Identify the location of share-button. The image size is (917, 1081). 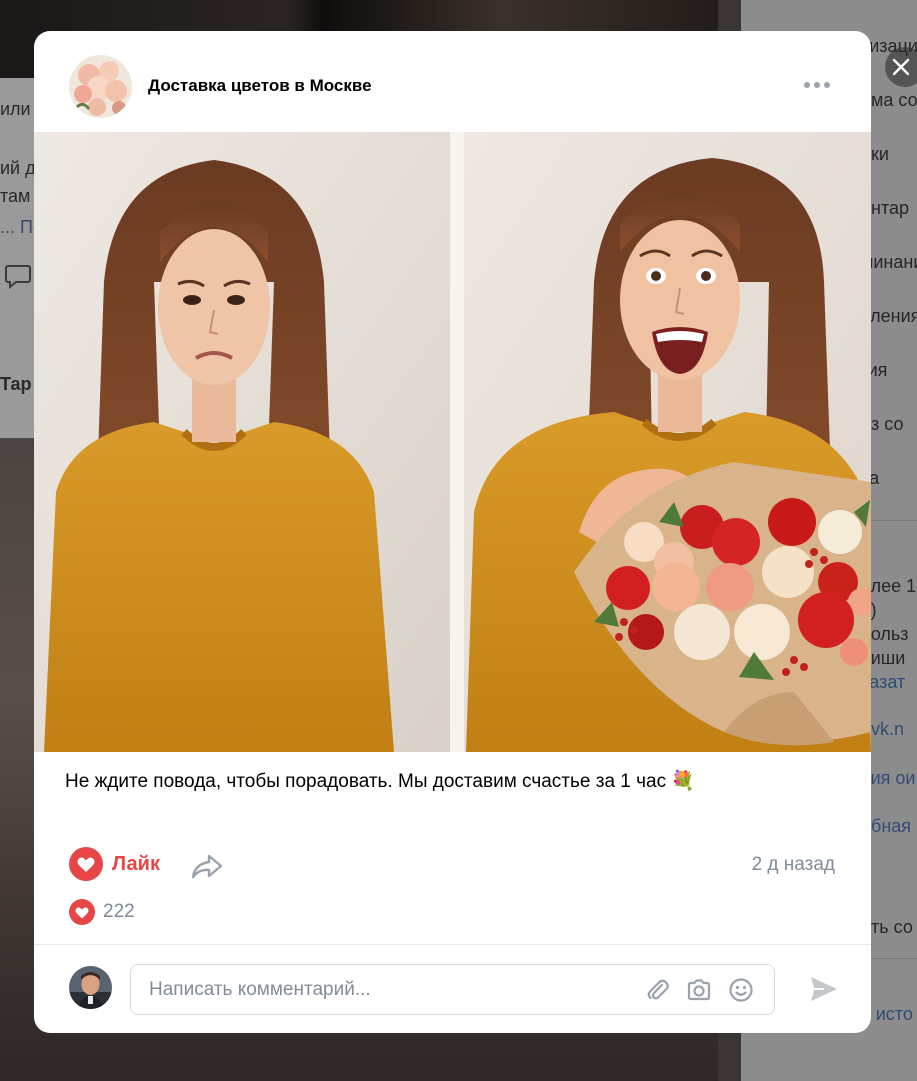
(207, 866).